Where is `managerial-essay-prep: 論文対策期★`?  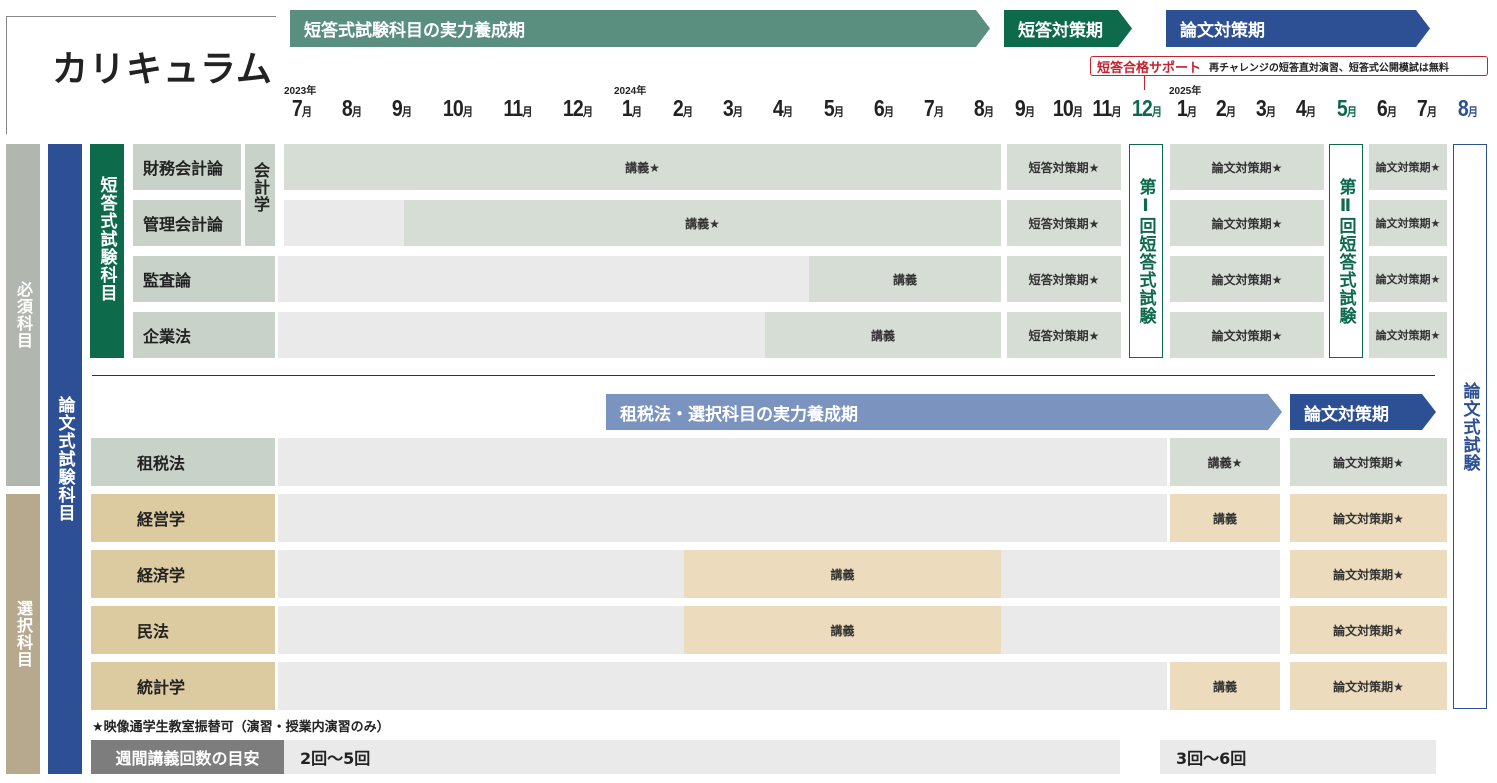
managerial-essay-prep: 論文対策期★ is located at coordinates (1247, 223).